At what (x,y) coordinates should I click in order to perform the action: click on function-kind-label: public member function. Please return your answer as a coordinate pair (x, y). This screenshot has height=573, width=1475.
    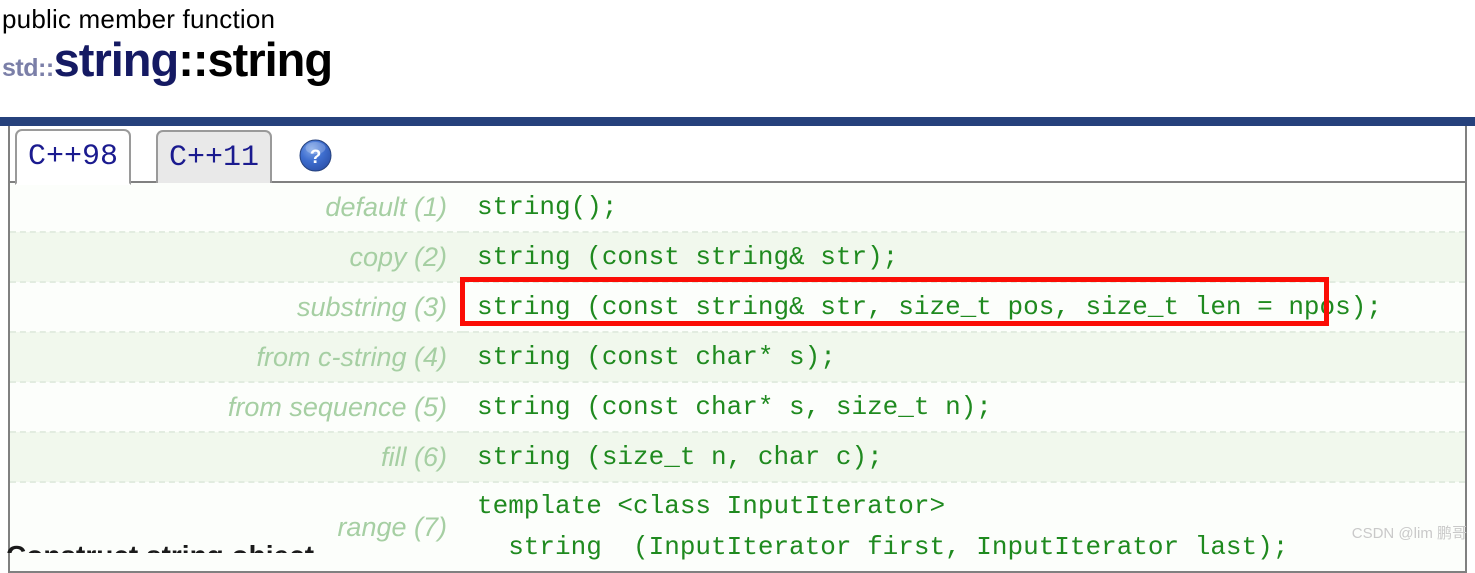
    Looking at the image, I should click on (139, 19).